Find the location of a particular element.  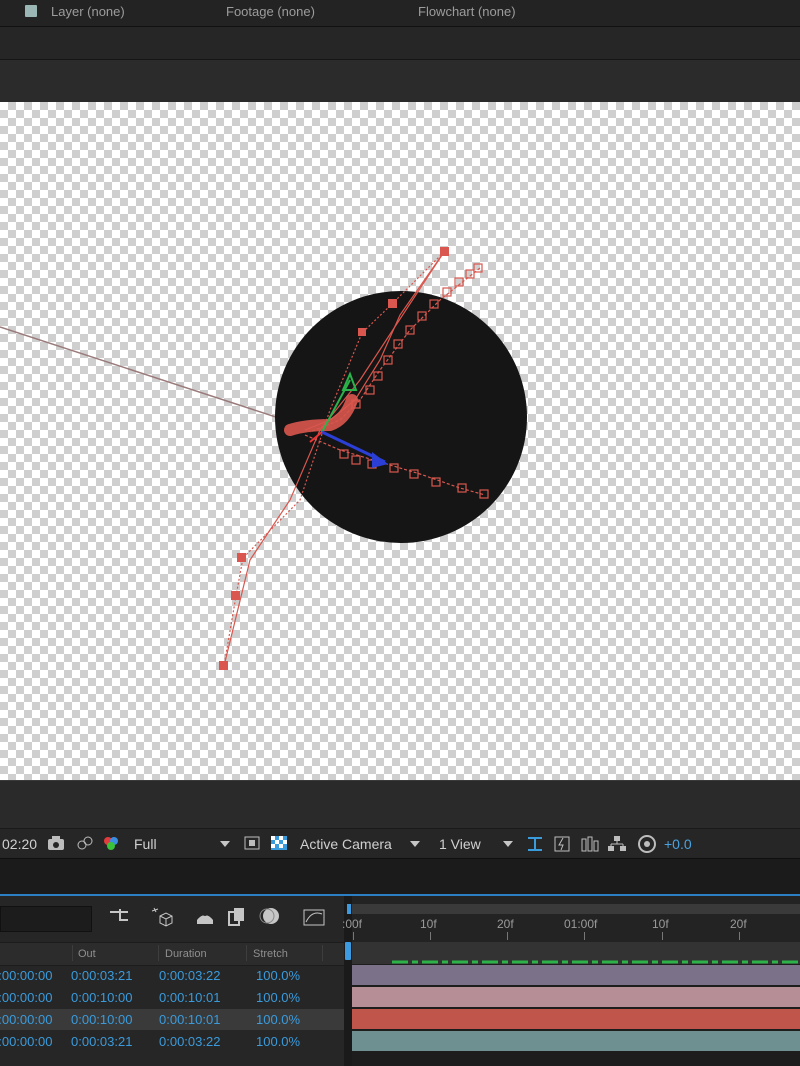

graph-editor-icon is located at coordinates (314, 917).